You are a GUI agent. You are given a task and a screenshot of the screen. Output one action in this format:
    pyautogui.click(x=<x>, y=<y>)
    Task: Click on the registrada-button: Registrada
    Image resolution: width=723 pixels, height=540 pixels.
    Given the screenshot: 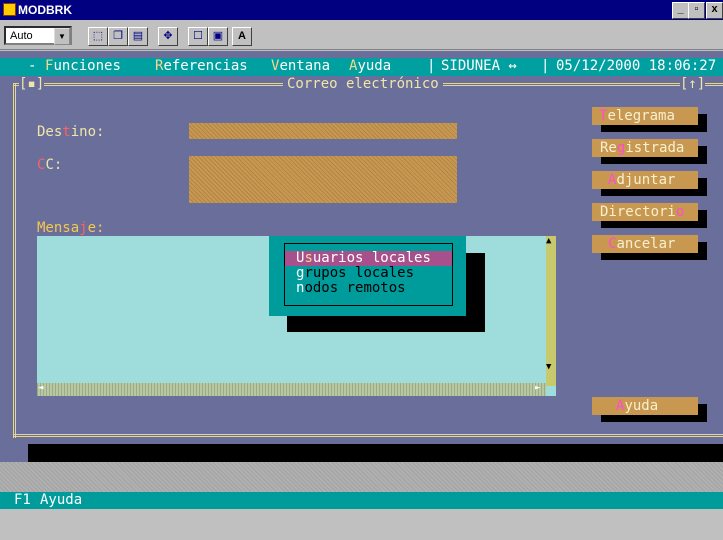 What is the action you would take?
    pyautogui.click(x=645, y=148)
    